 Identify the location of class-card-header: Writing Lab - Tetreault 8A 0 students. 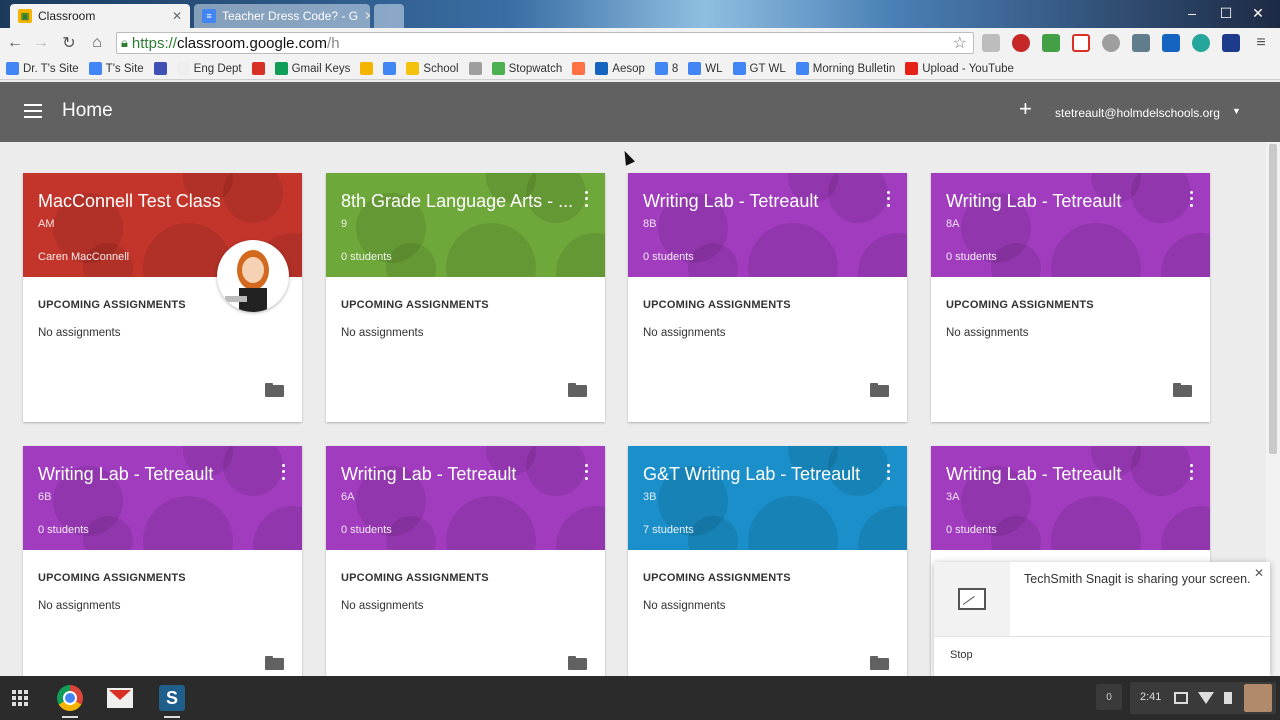
(1070, 225).